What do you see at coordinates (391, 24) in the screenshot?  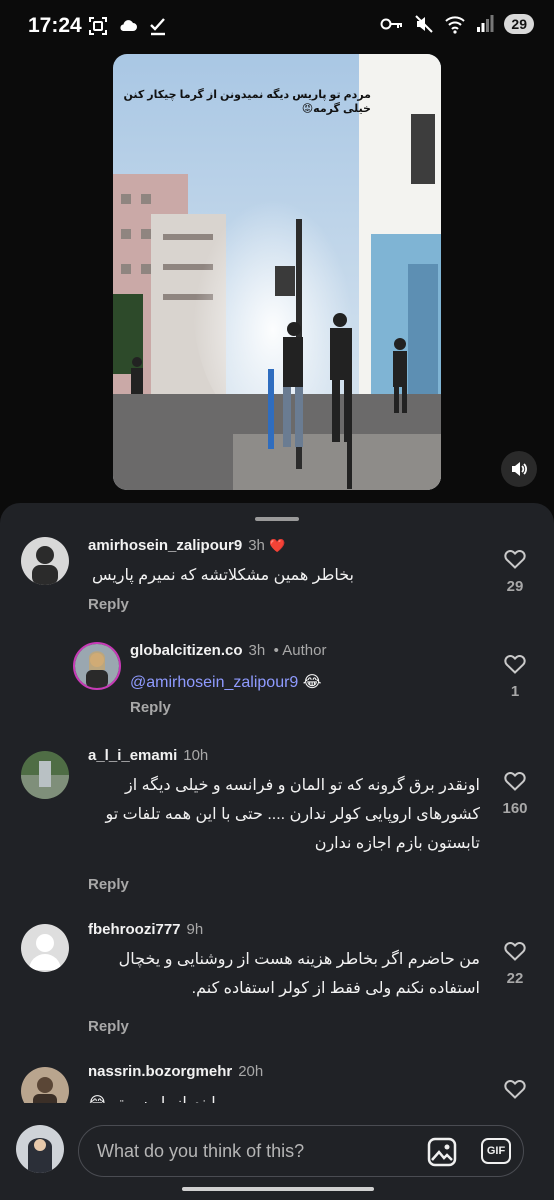 I see `key-icon` at bounding box center [391, 24].